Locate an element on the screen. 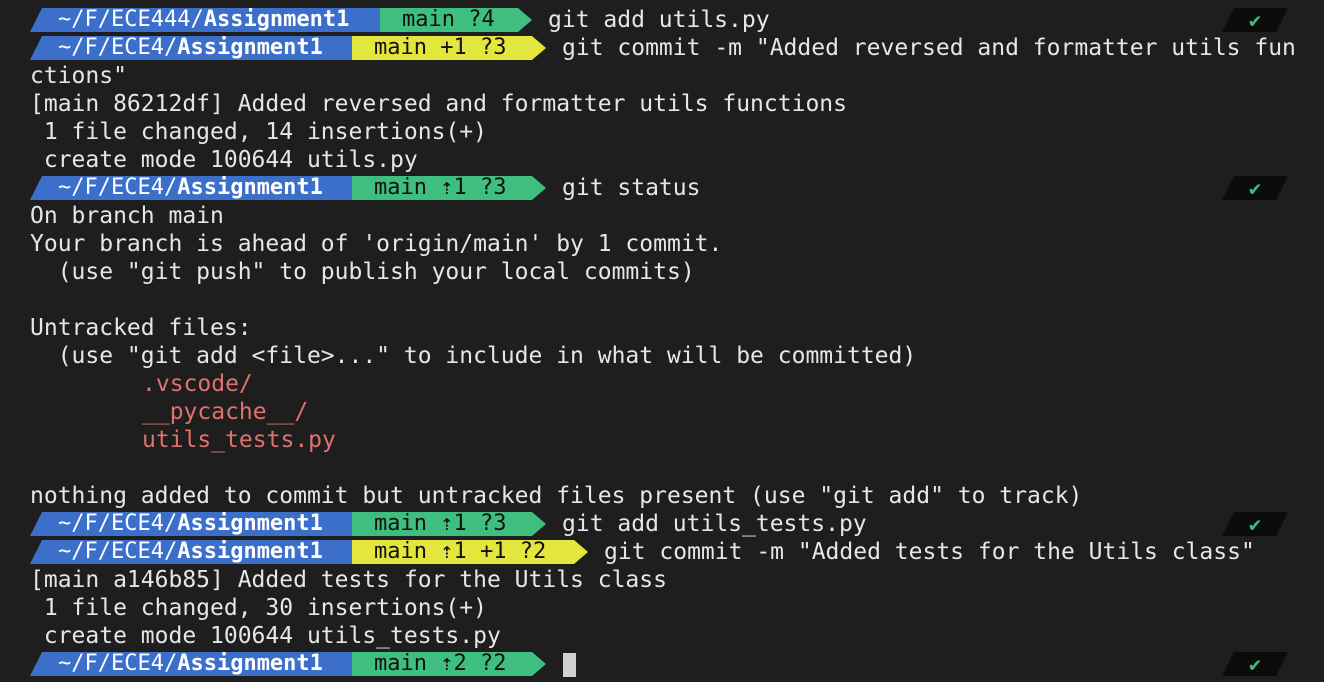  output-line: 1 file changed, 30 insertions(+) is located at coordinates (258, 608).